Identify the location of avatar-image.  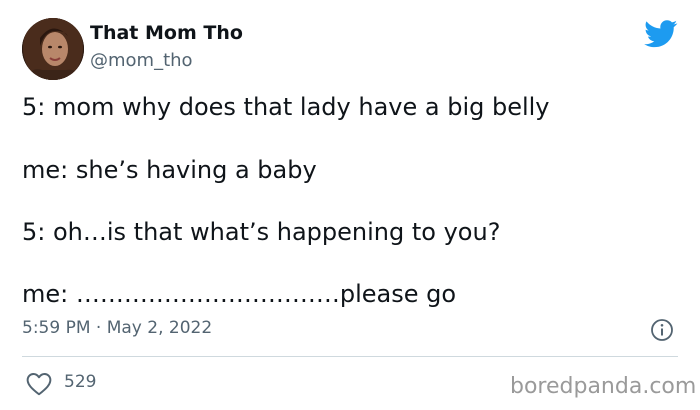
(53, 49).